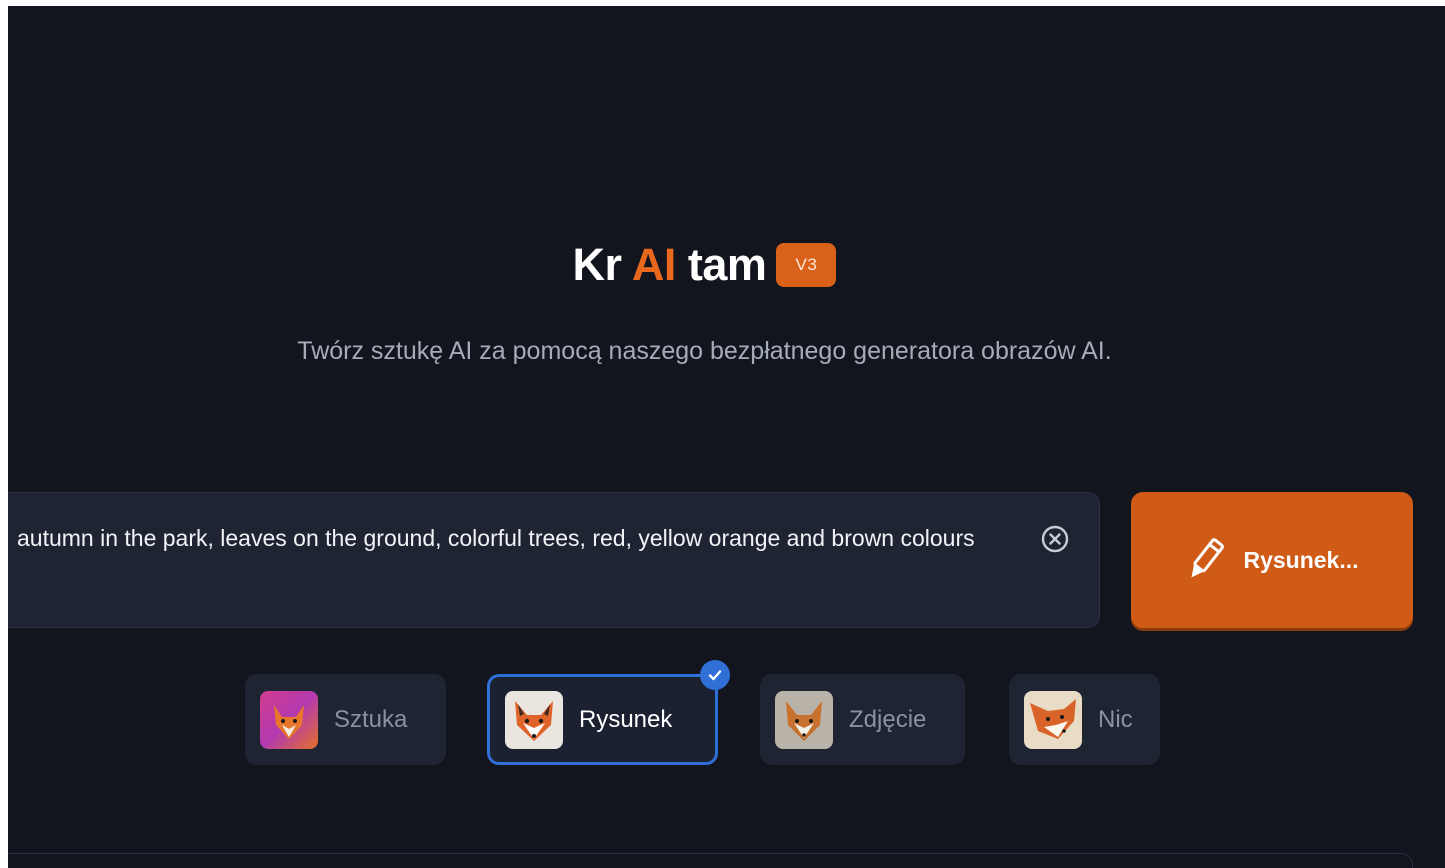 The height and width of the screenshot is (868, 1445). I want to click on style-option-nic: Nic, so click(1084, 719).